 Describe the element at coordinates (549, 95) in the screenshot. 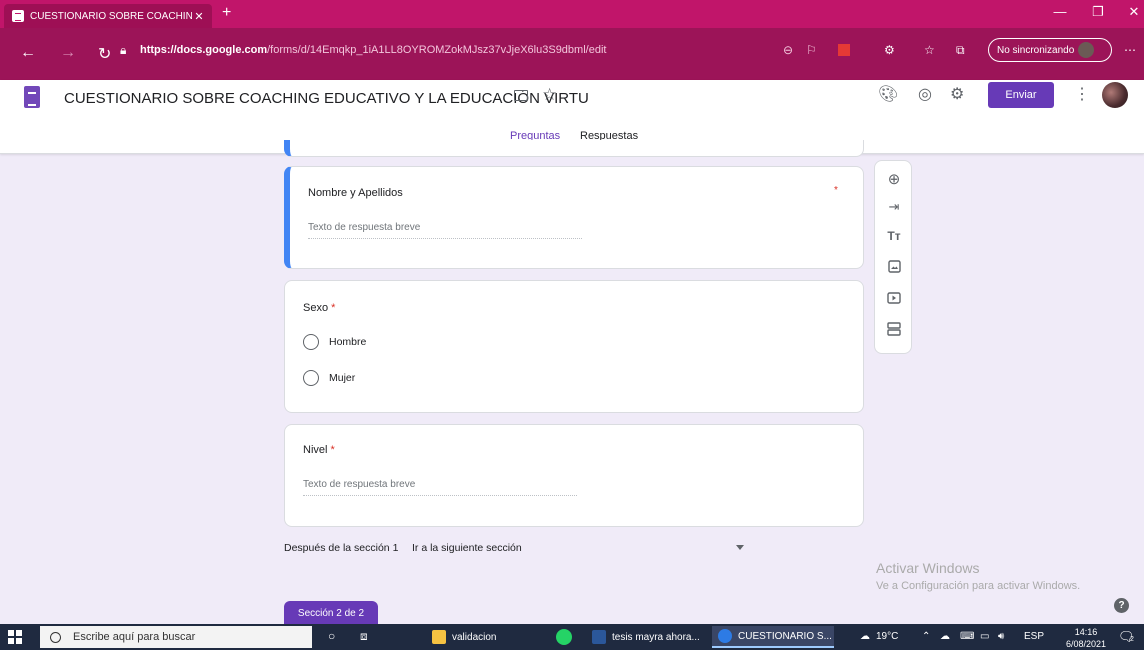

I see `star-icon: ☆` at that location.